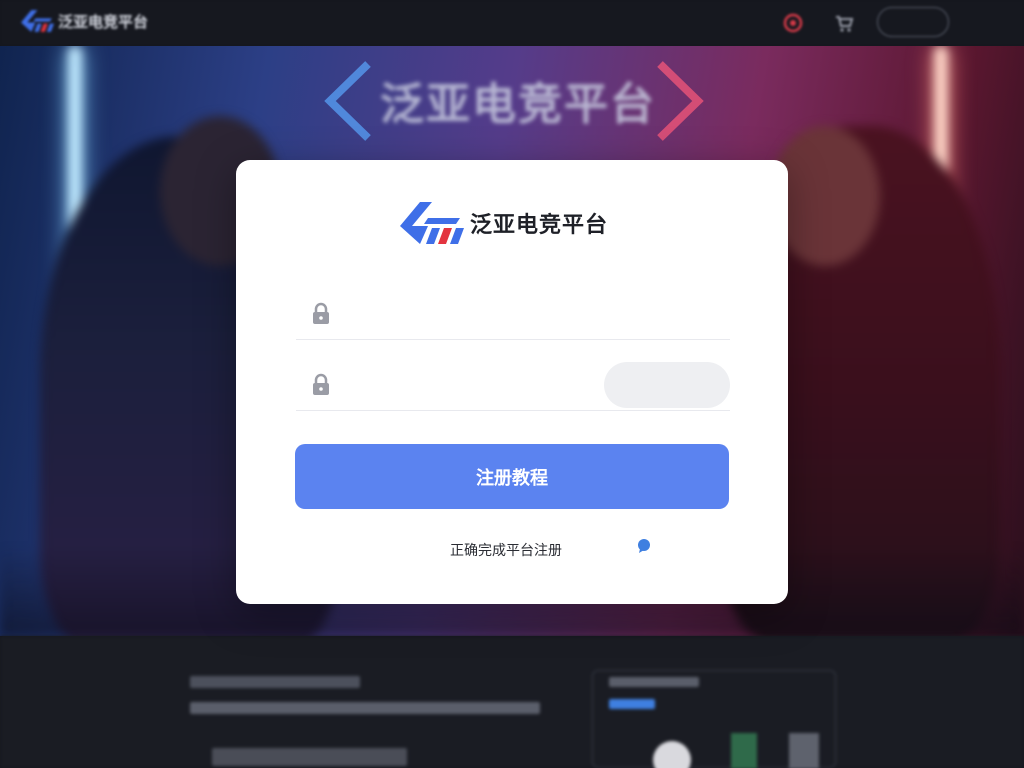  What do you see at coordinates (512, 23) in the screenshot?
I see `top-nav: 泛亚电竞平台` at bounding box center [512, 23].